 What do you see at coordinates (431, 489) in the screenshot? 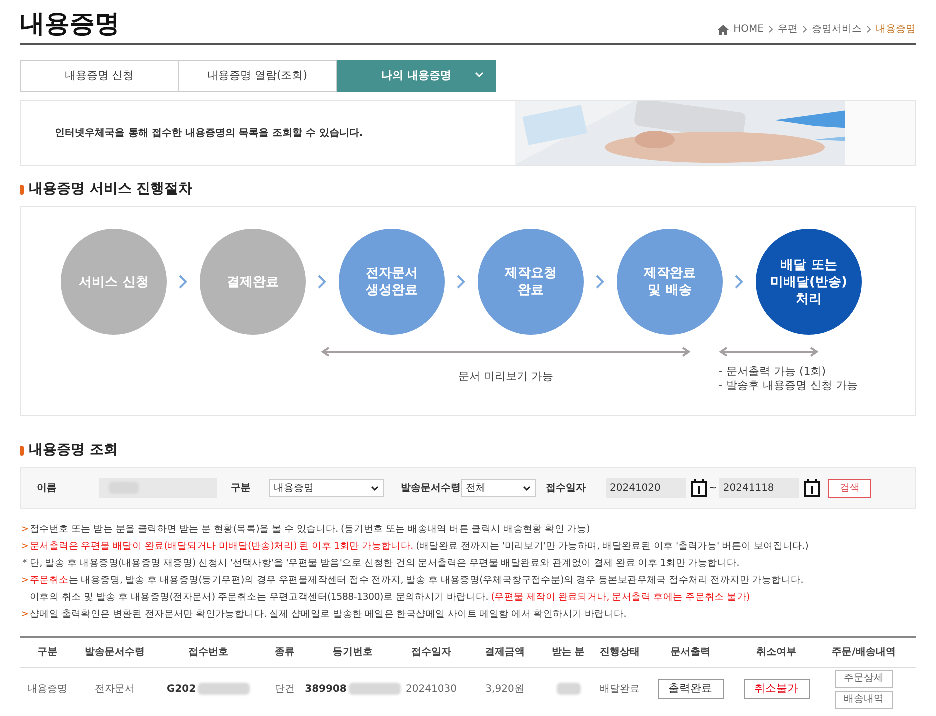
I see `field-label: 발송문서수령` at bounding box center [431, 489].